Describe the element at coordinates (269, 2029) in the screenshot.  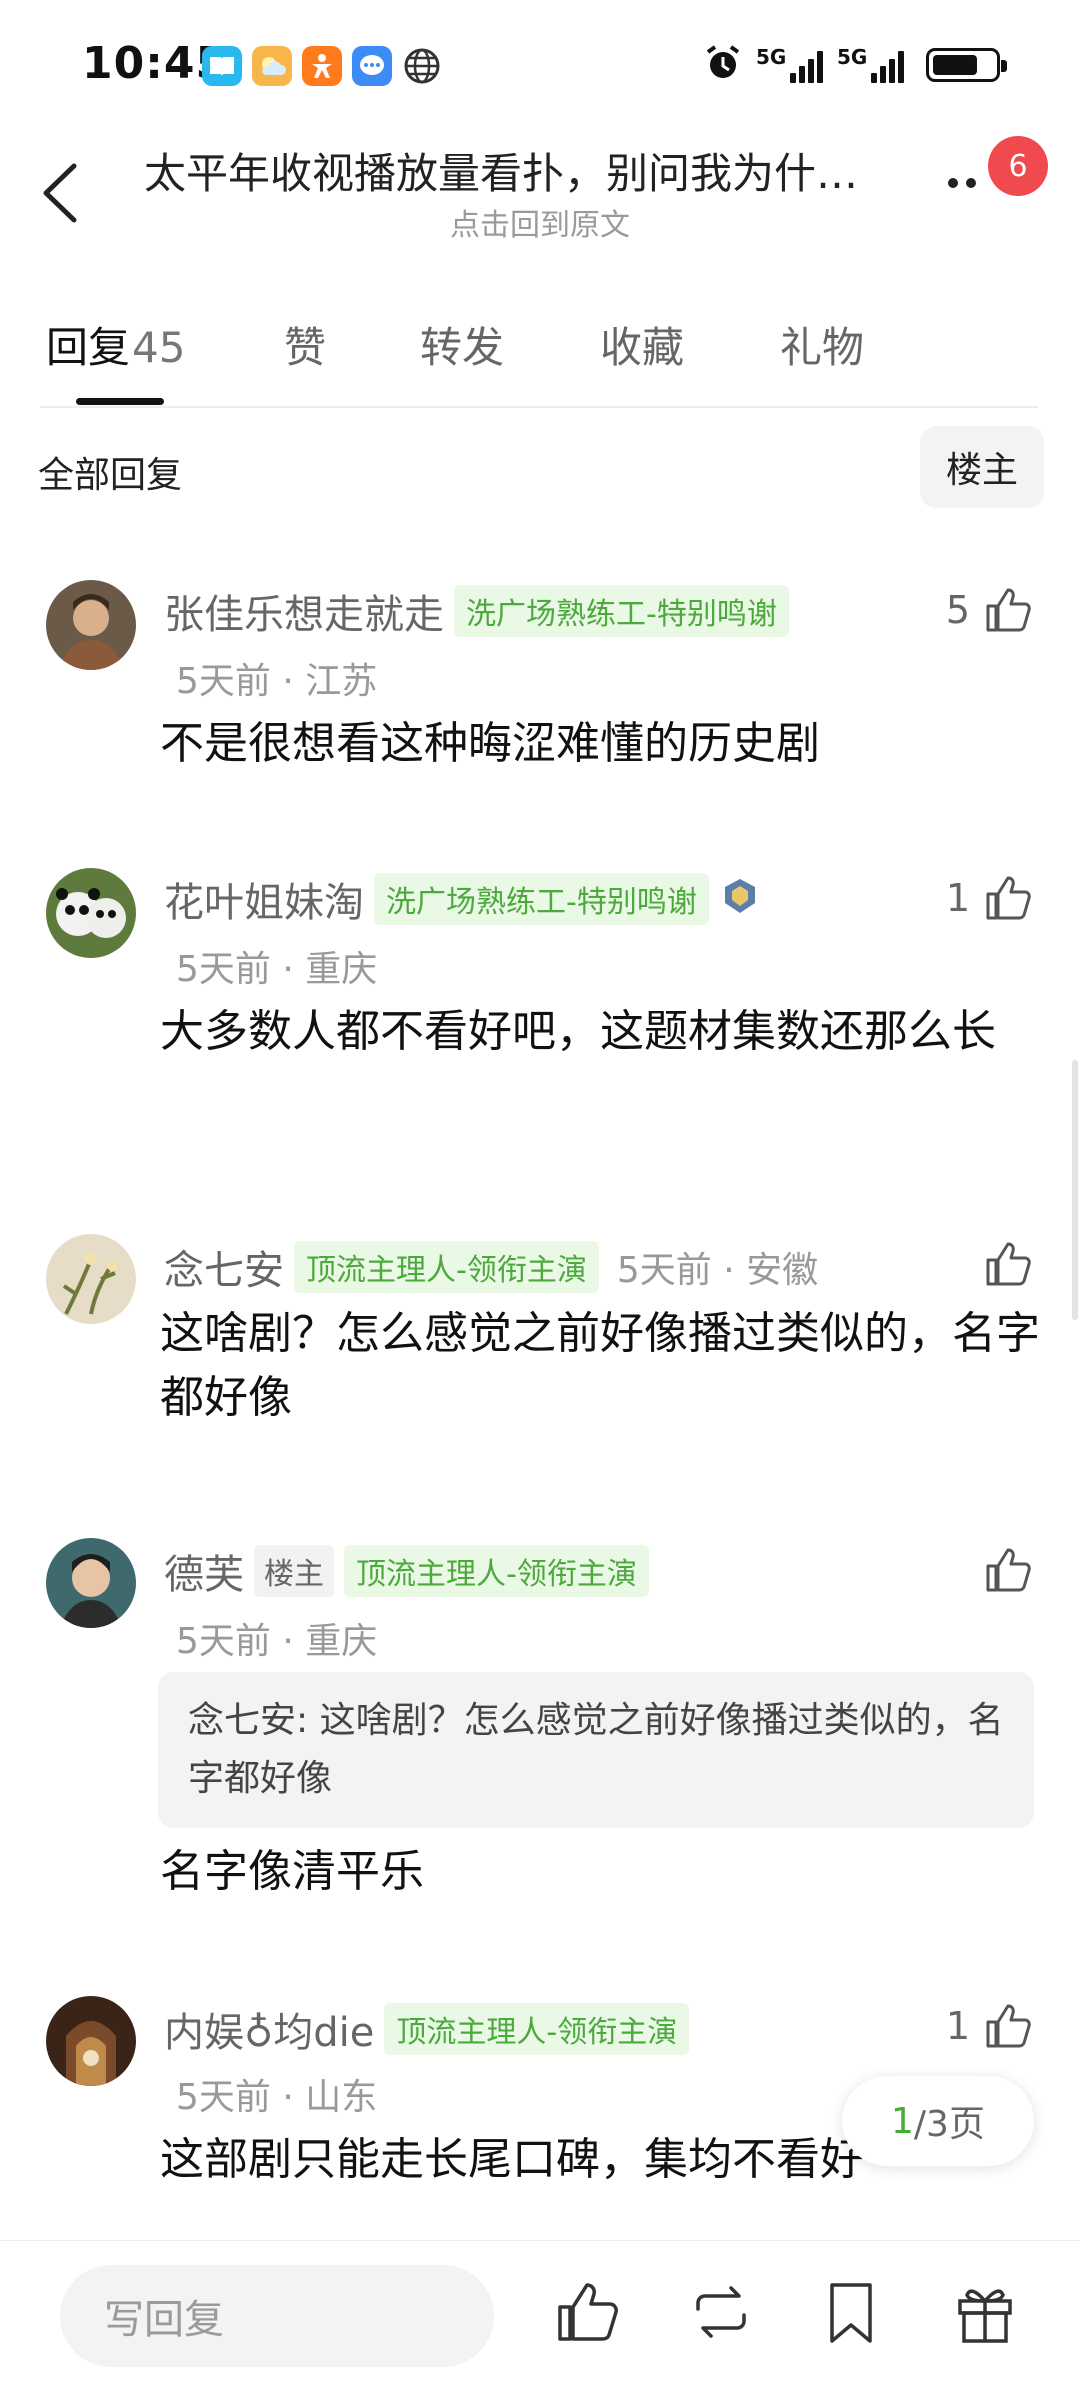
I see `username: 内娱♁均die` at that location.